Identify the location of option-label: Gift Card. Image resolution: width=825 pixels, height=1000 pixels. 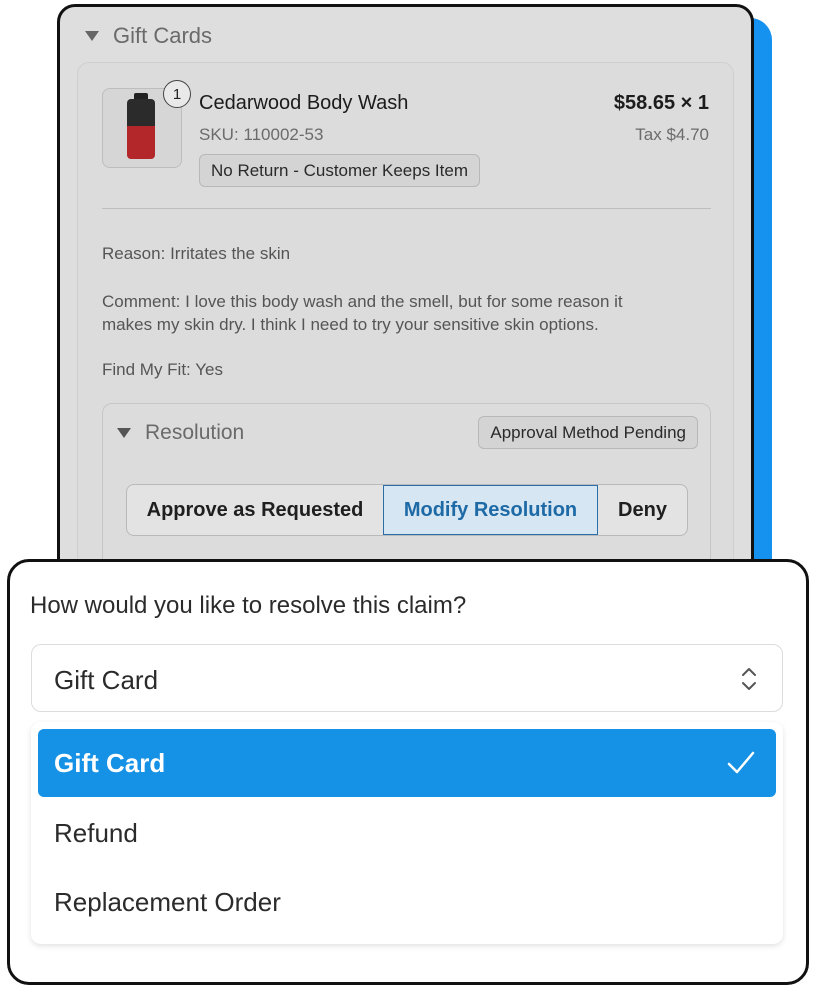
(110, 762).